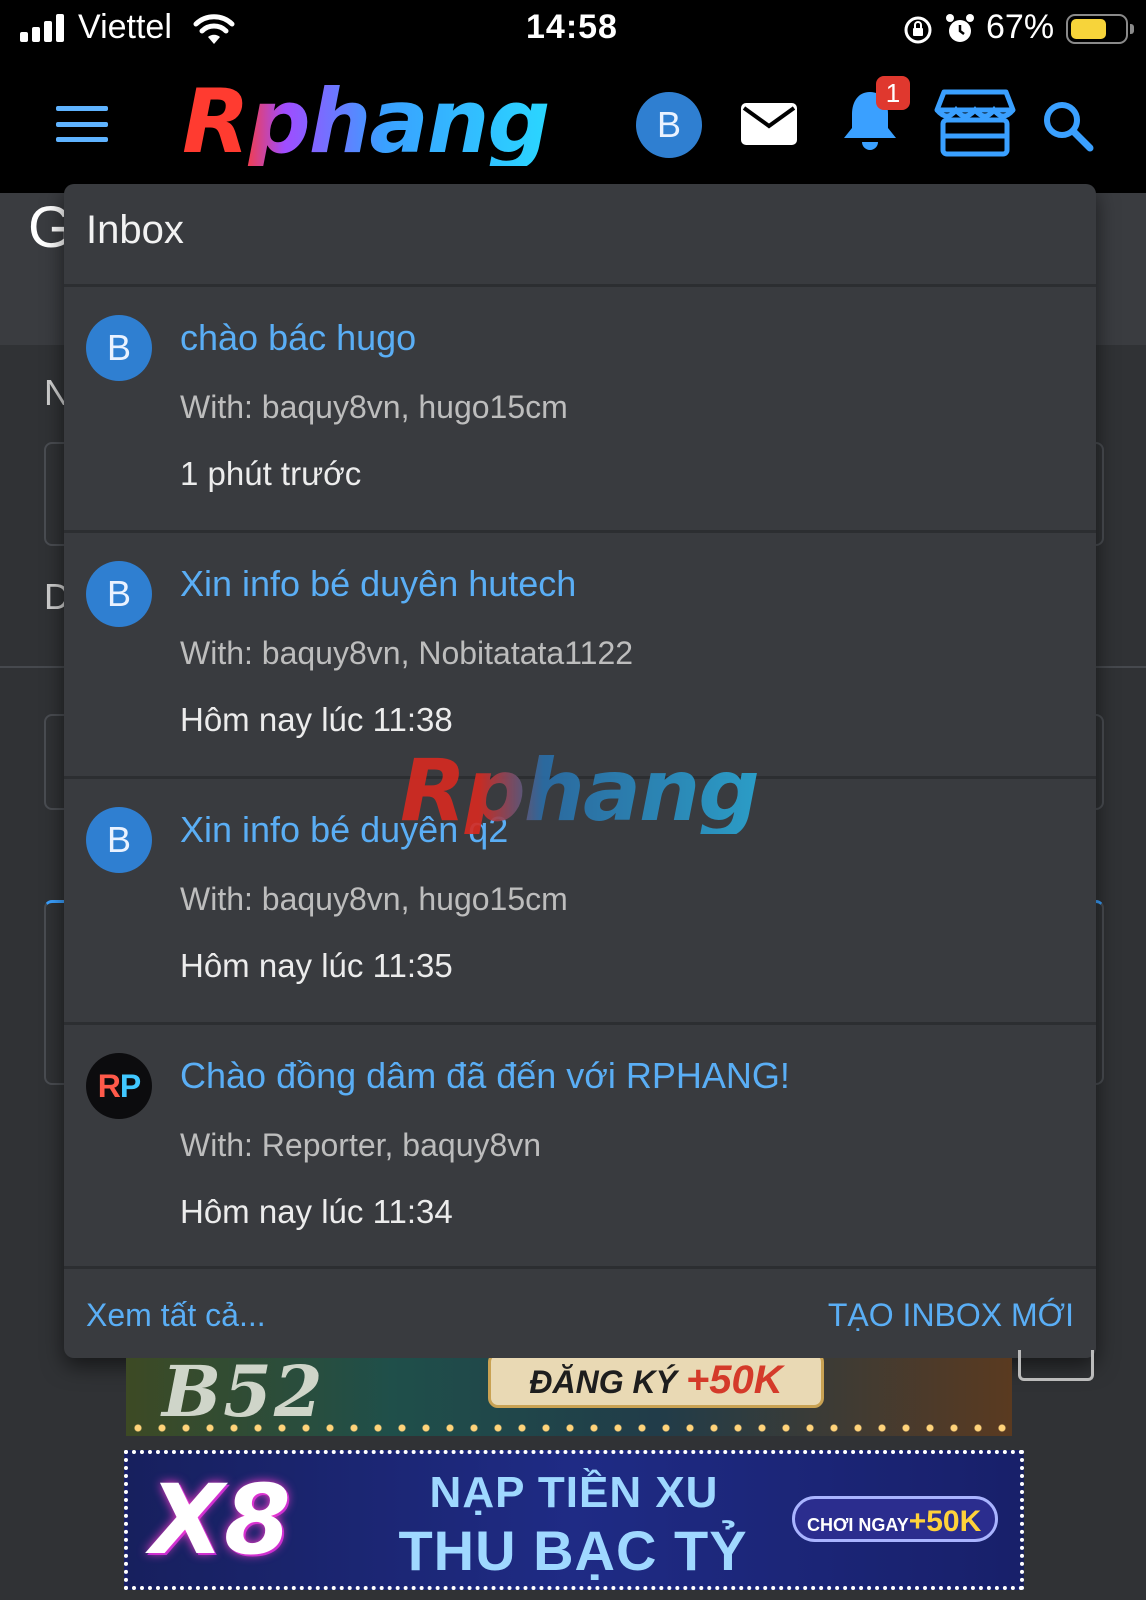 This screenshot has height=1600, width=1146. Describe the element at coordinates (316, 719) in the screenshot. I see `message-time: Hôm nay lúc 11:38` at that location.